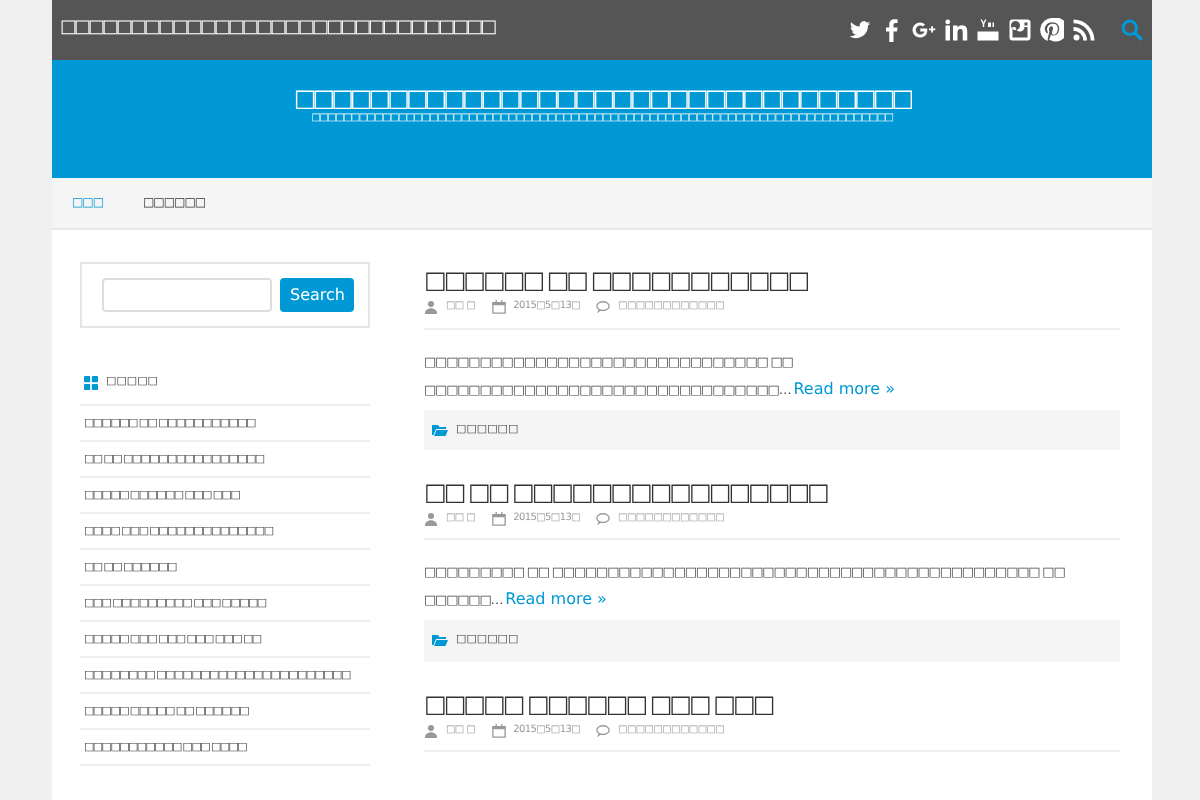 This screenshot has width=1200, height=800. Describe the element at coordinates (924, 30) in the screenshot. I see `g-plus-icon` at that location.